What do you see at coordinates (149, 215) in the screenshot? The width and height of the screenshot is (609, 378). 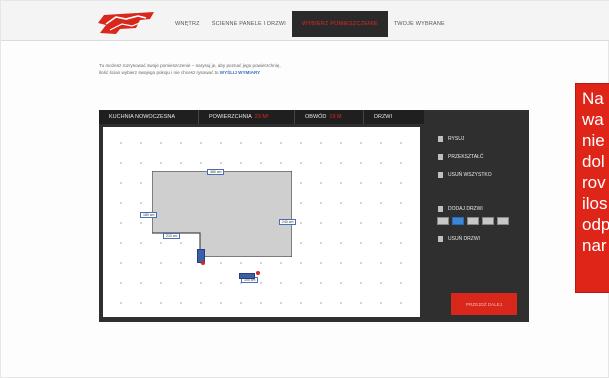 I see `measurement-left: 180 cm` at bounding box center [149, 215].